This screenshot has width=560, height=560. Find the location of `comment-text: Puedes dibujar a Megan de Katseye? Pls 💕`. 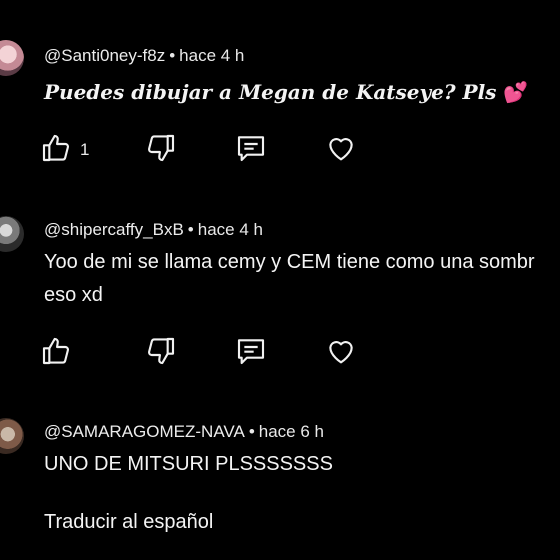

comment-text: Puedes dibujar a Megan de Katseye? Pls 💕 is located at coordinates (286, 92).